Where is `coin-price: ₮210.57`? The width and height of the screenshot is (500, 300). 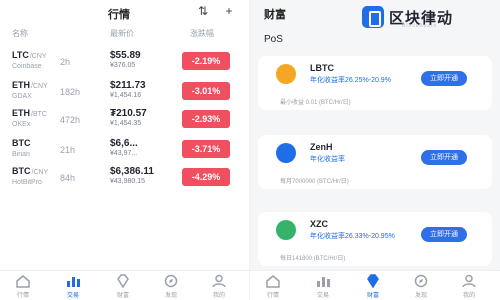
coin-price: ₮210.57 is located at coordinates (128, 113).